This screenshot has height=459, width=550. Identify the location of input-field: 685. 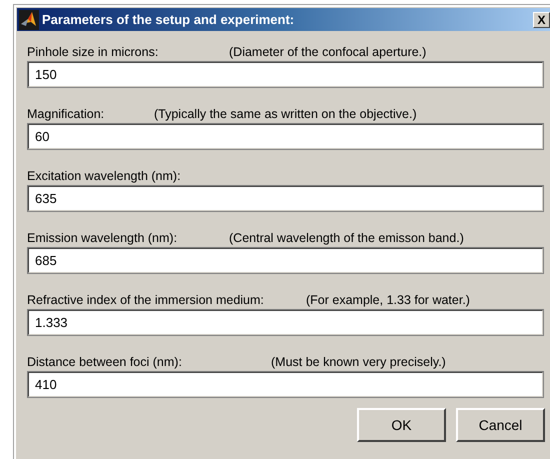
(285, 260).